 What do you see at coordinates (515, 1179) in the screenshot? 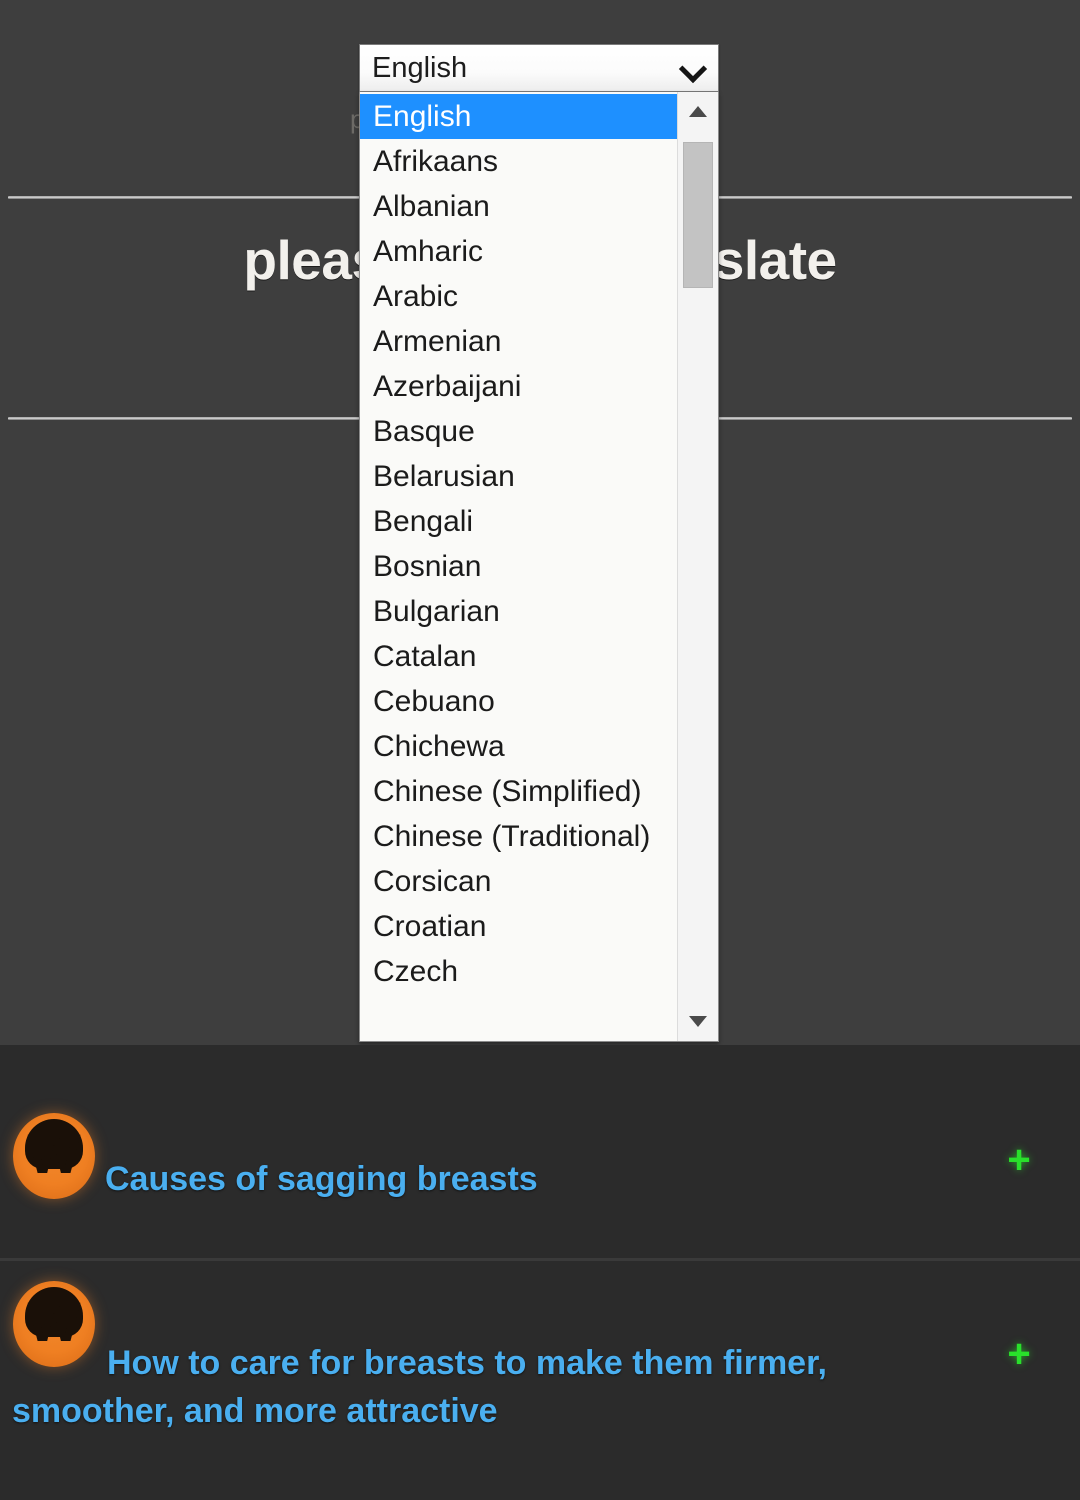
I see `article-title-link: Causes of sagging breasts` at bounding box center [515, 1179].